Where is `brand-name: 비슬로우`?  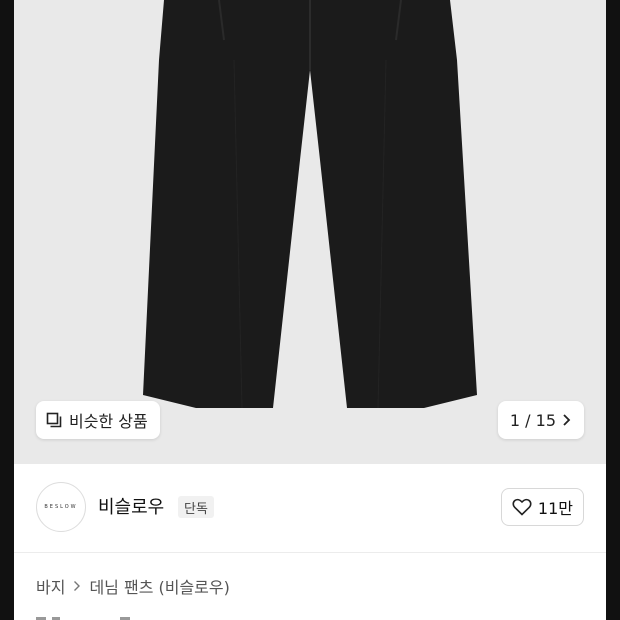 brand-name: 비슬로우 is located at coordinates (131, 506).